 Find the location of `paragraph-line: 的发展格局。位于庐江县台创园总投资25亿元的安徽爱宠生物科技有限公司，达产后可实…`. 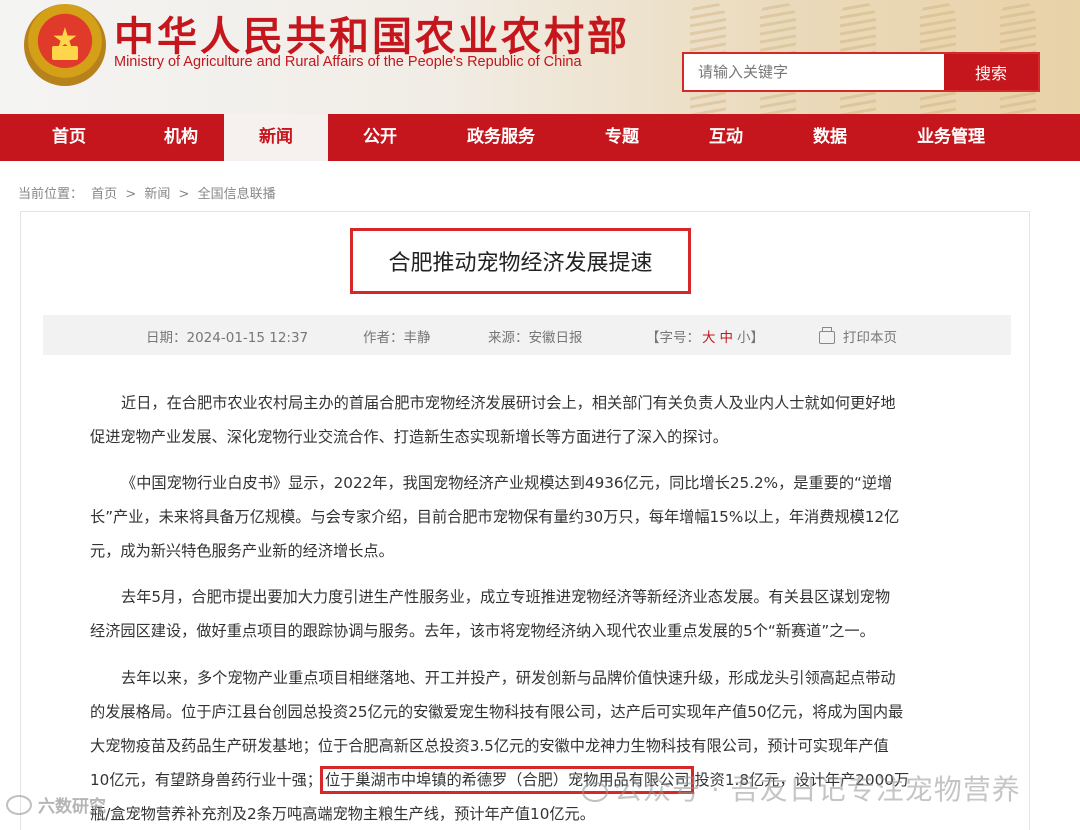

paragraph-line: 的发展格局。位于庐江县台创园总投资25亿元的安徽爱宠生物科技有限公司，达产后可实… is located at coordinates (497, 712).